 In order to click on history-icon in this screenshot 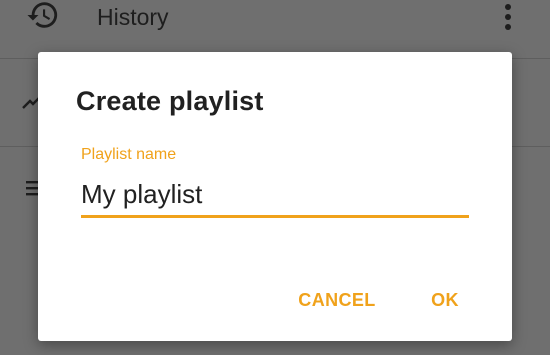, I will do `click(43, 16)`.